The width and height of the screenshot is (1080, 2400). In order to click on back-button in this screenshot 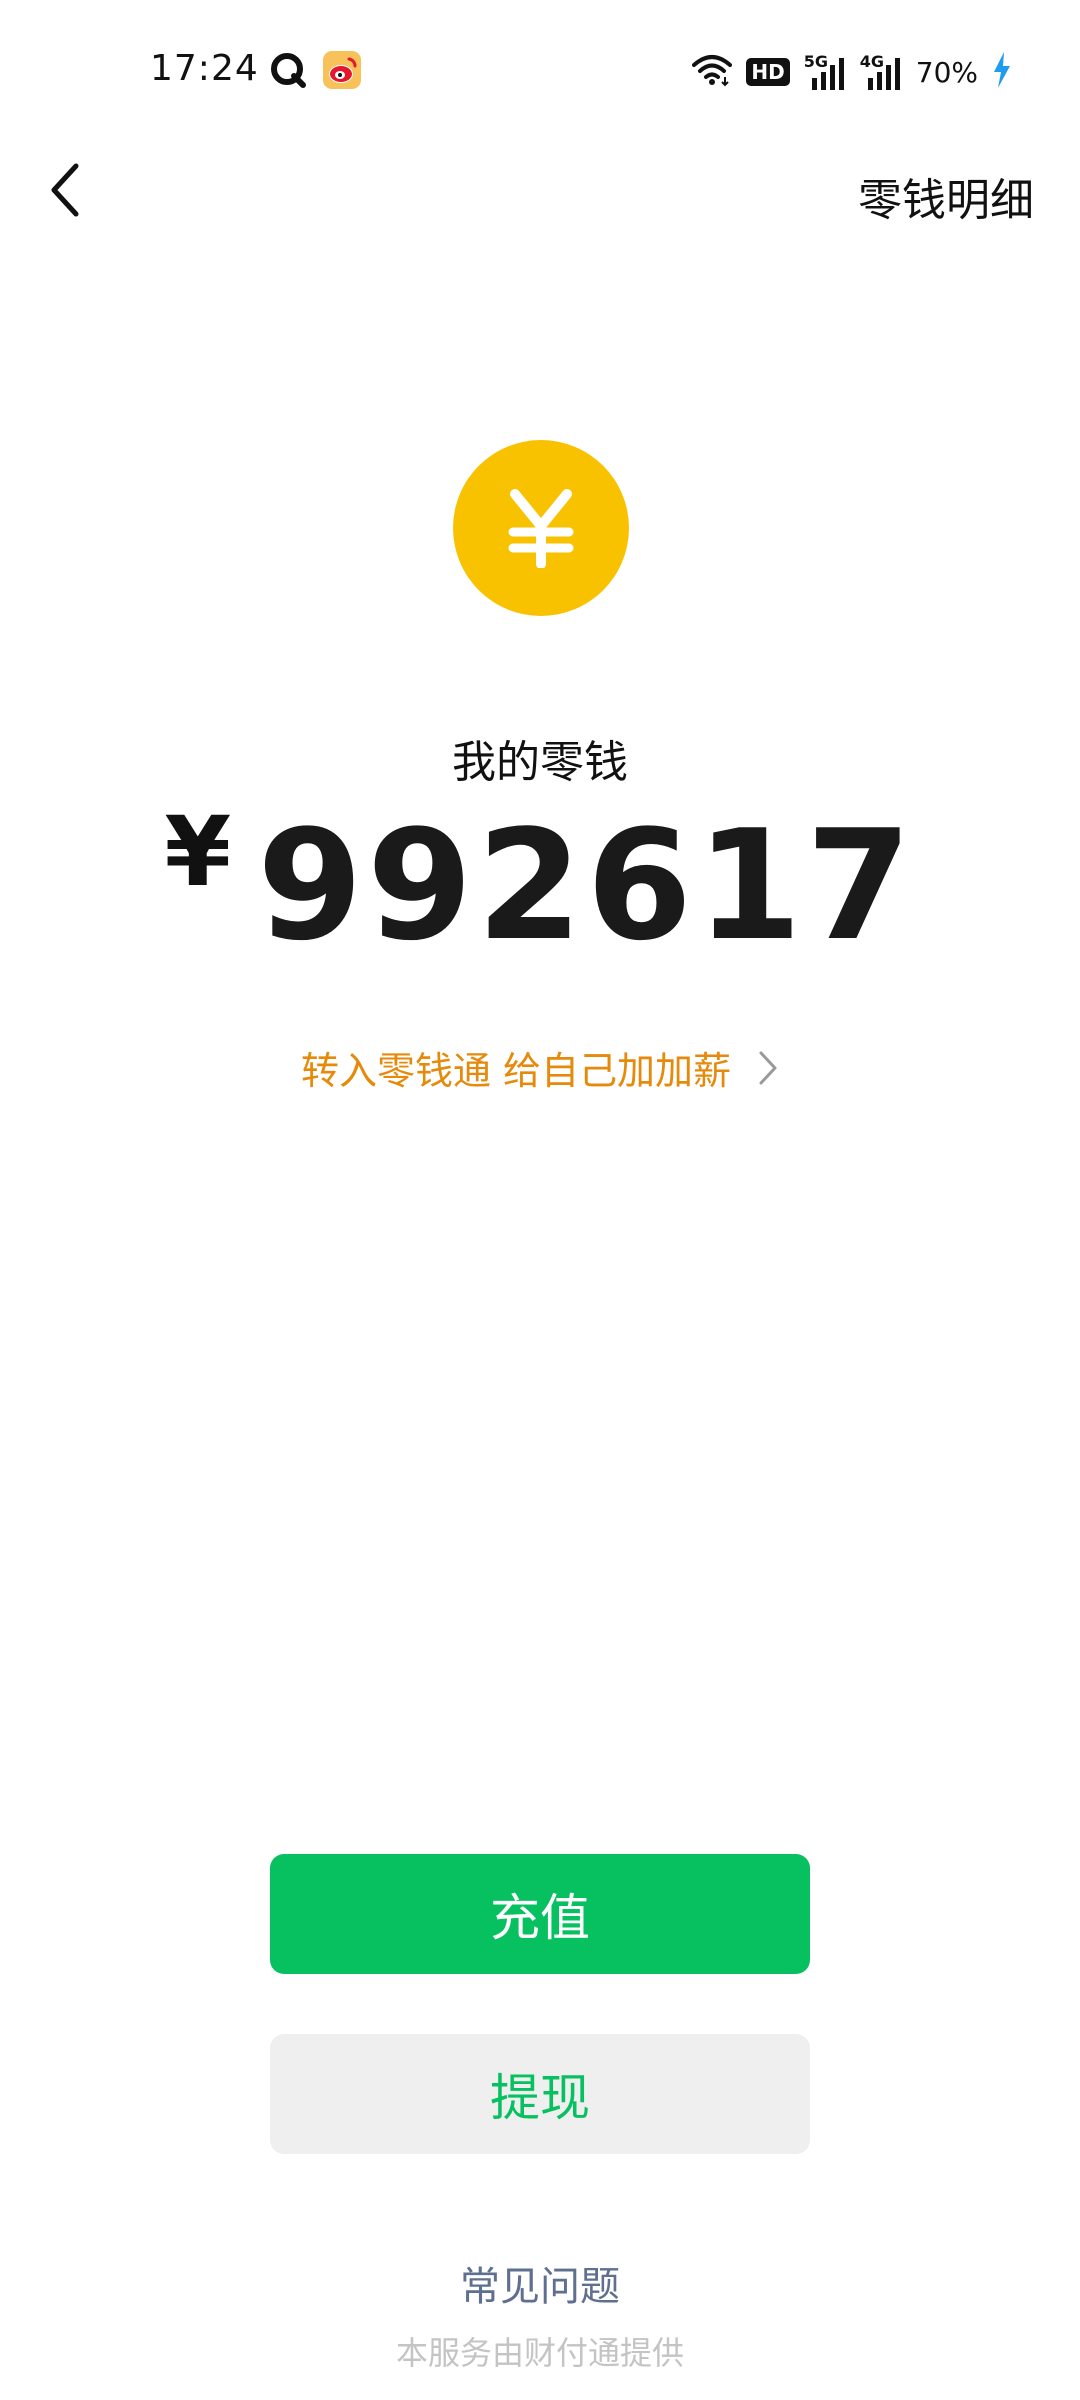, I will do `click(66, 190)`.